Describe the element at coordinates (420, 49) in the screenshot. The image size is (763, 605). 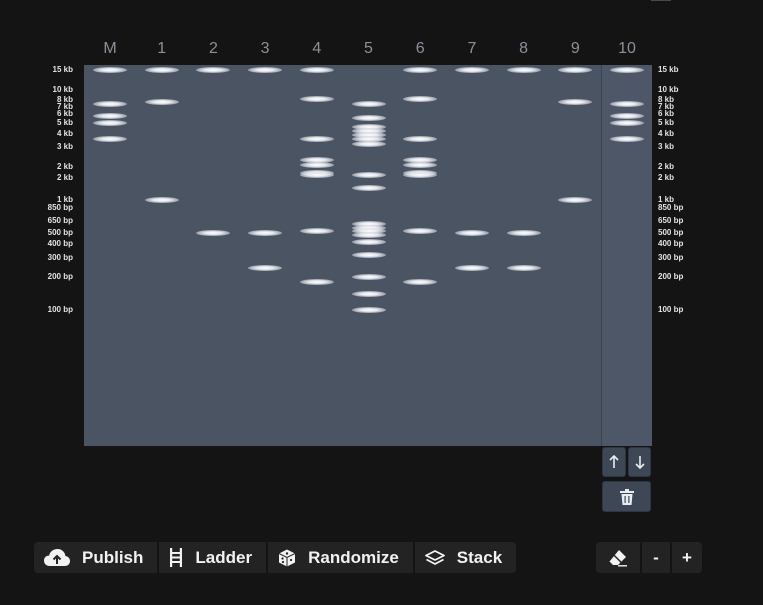
I see `lane-header-6: 6` at that location.